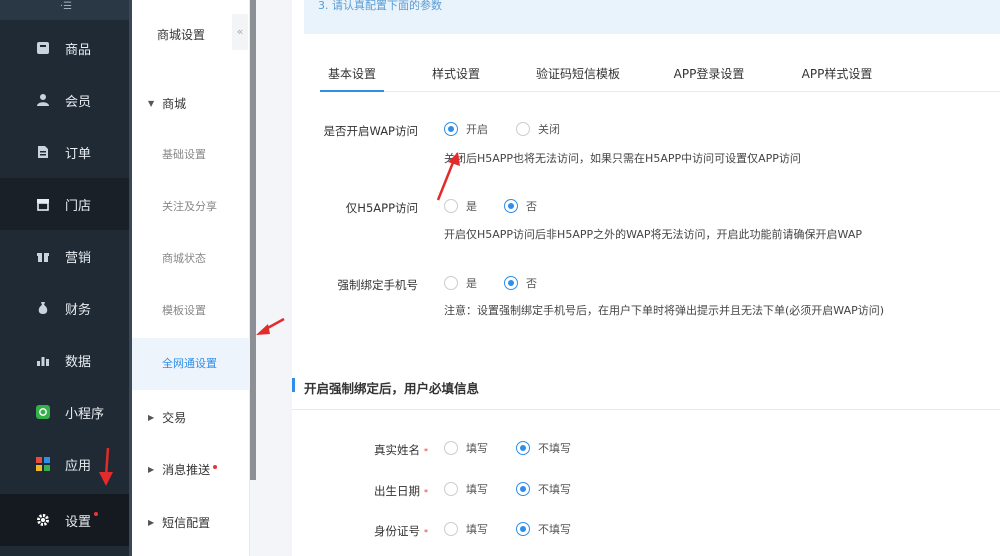 This screenshot has width=1000, height=556. I want to click on apps-grid-icon, so click(43, 464).